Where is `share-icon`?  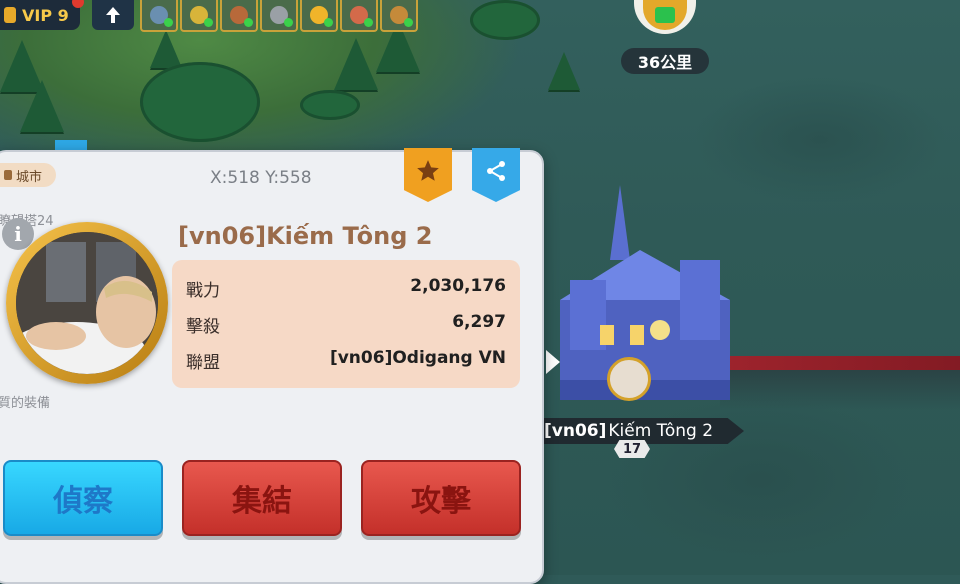 share-icon is located at coordinates (496, 171).